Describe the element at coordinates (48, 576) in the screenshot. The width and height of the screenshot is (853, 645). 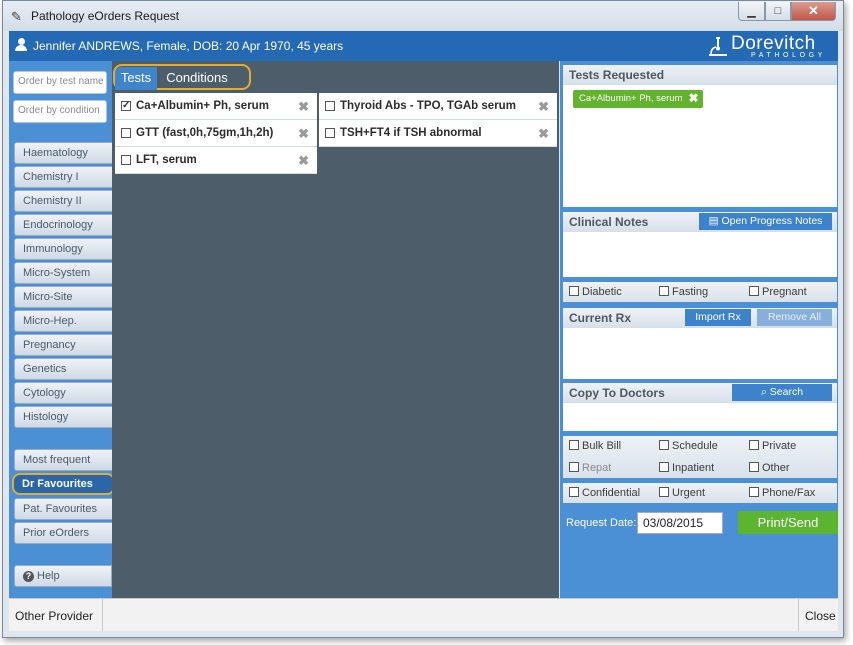
I see `help-label: Help` at that location.